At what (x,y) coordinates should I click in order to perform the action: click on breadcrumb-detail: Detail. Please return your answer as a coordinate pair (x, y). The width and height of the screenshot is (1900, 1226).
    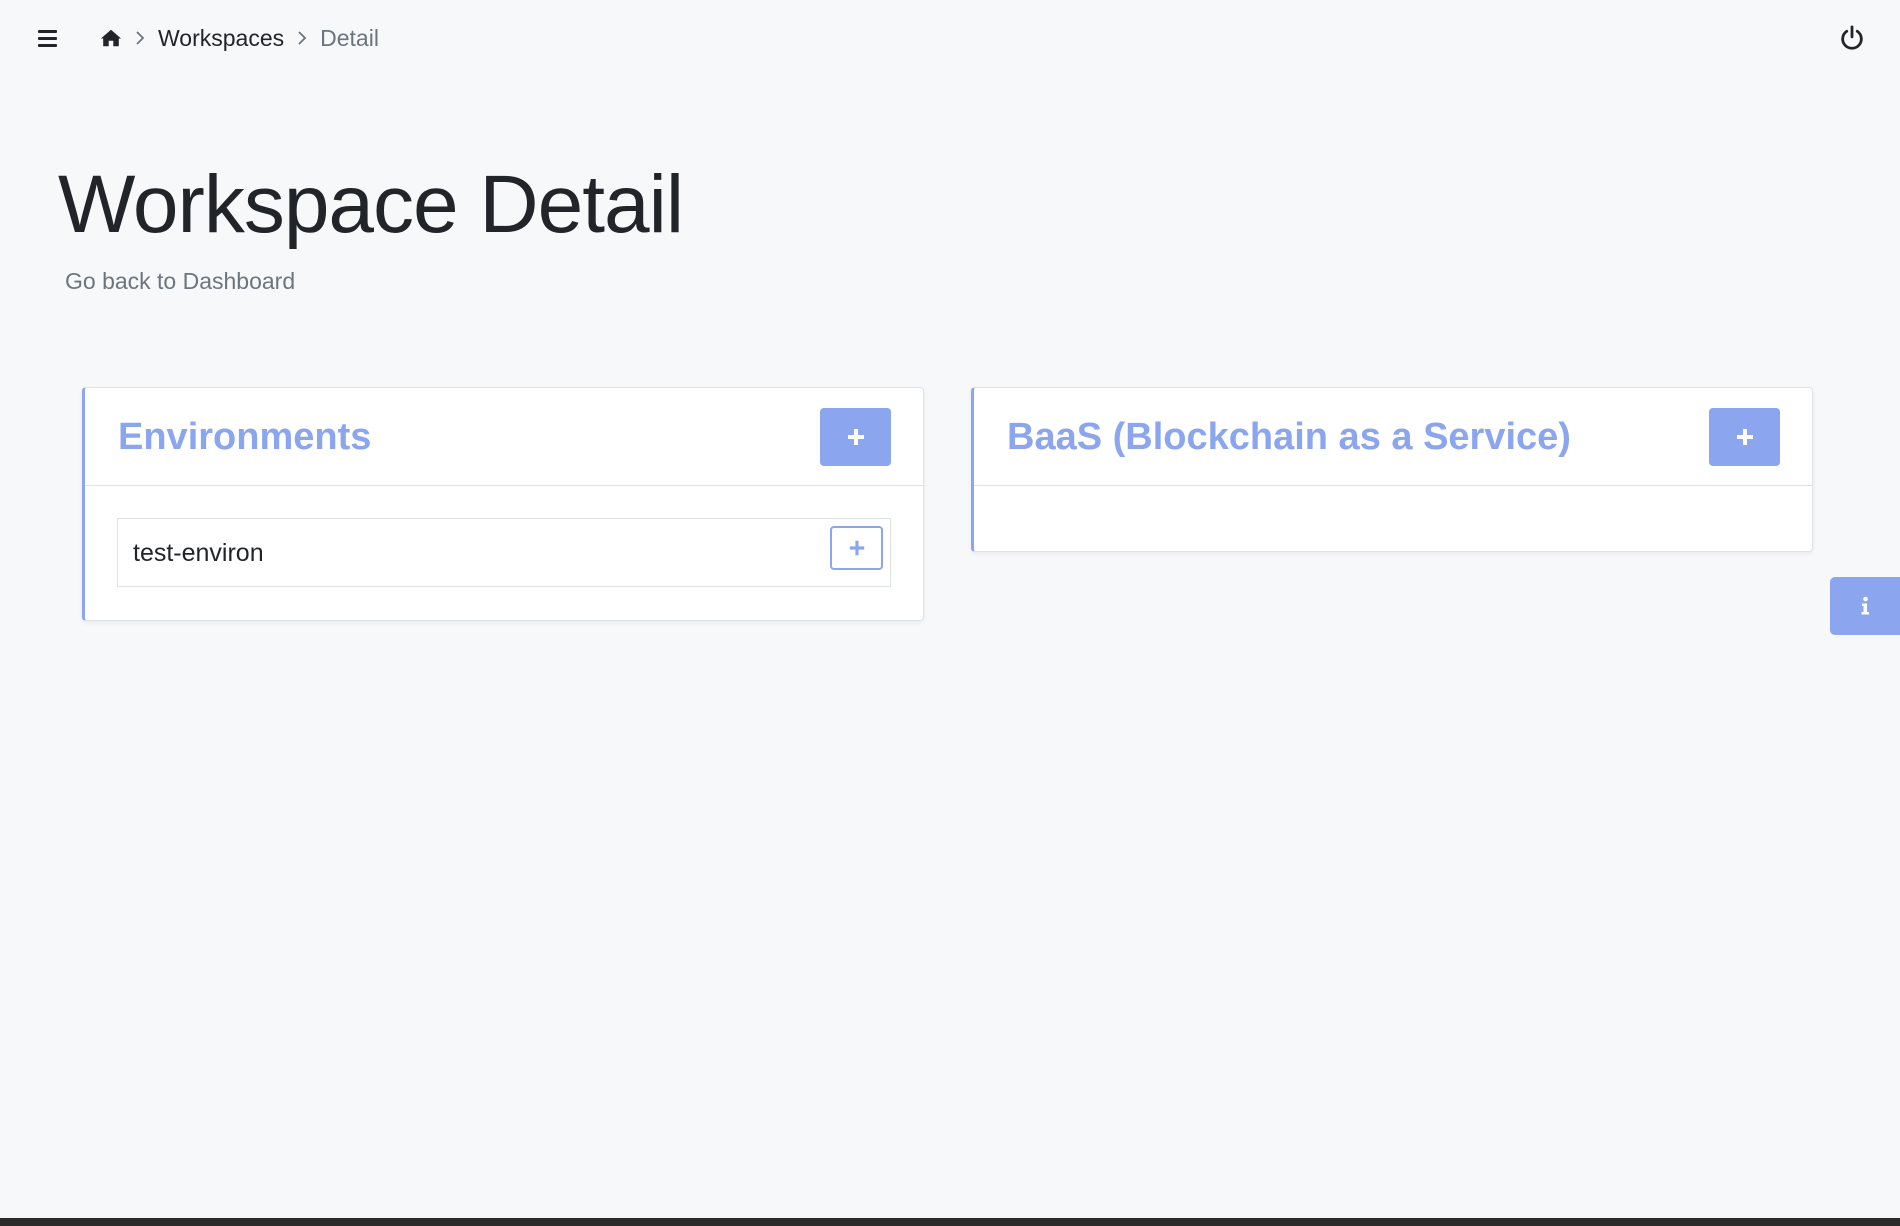
    Looking at the image, I should click on (349, 37).